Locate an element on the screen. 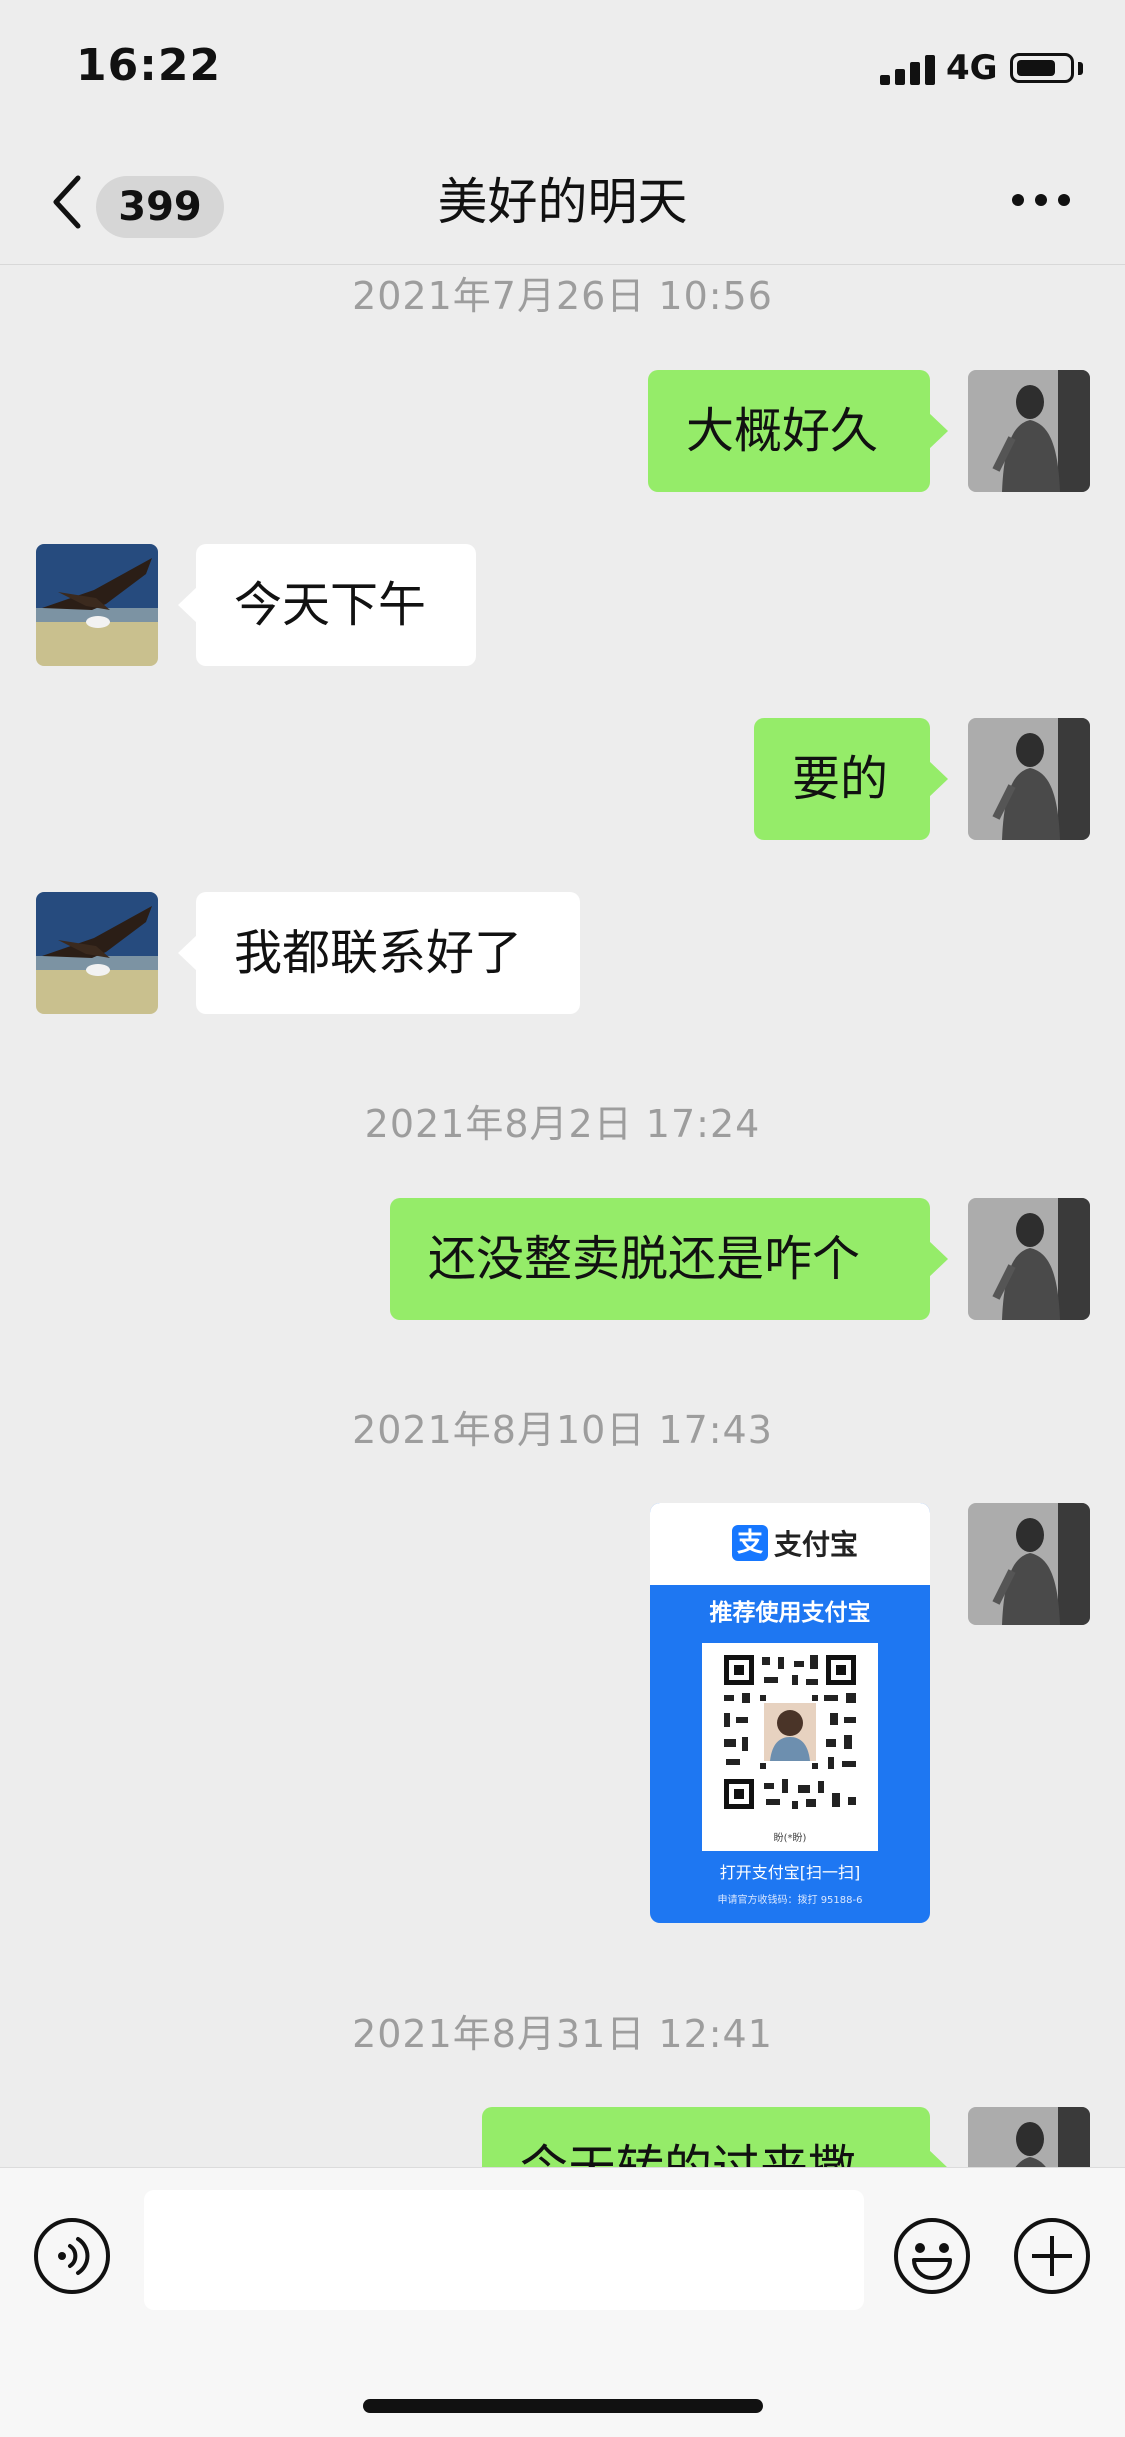  timestamp: 2021年8月2日 17:24 is located at coordinates (562, 1124).